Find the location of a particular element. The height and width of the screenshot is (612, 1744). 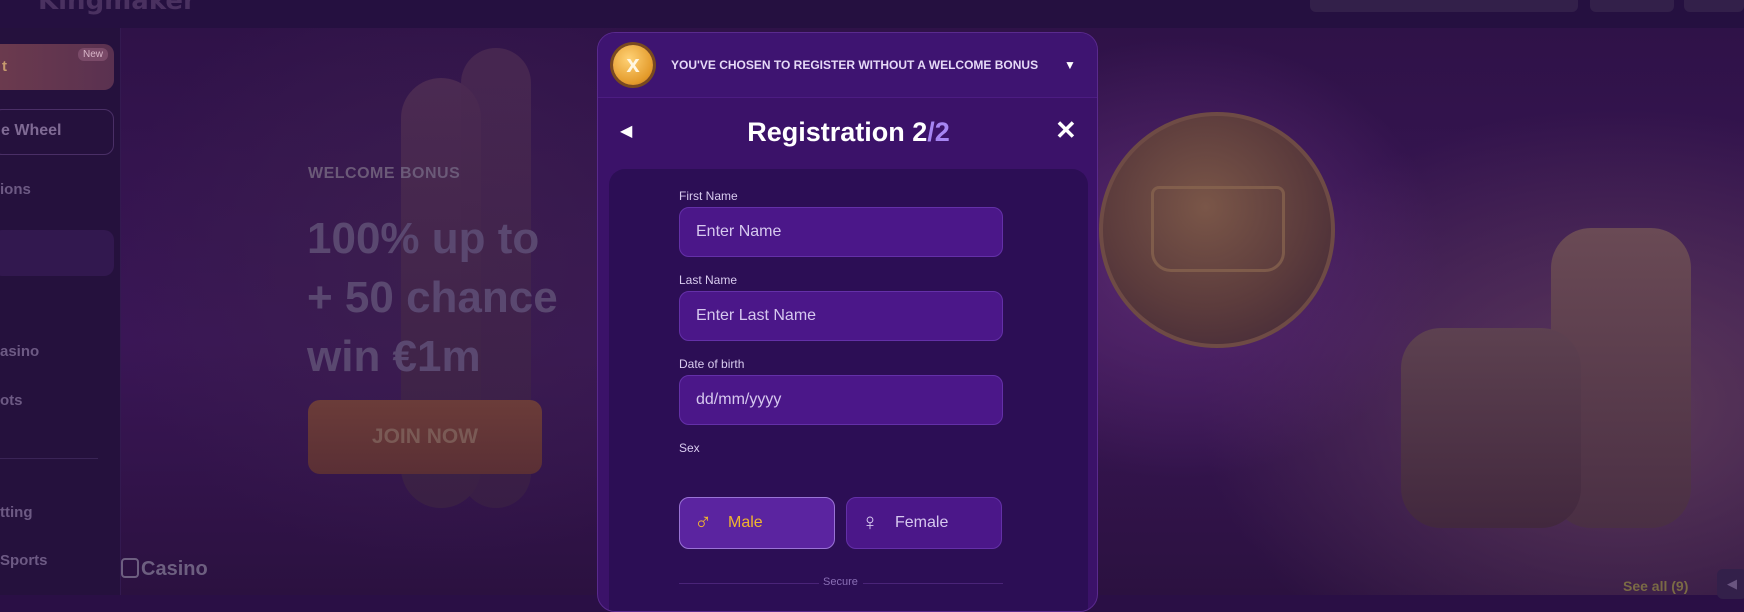

title-step: Registration 2 is located at coordinates (837, 132).